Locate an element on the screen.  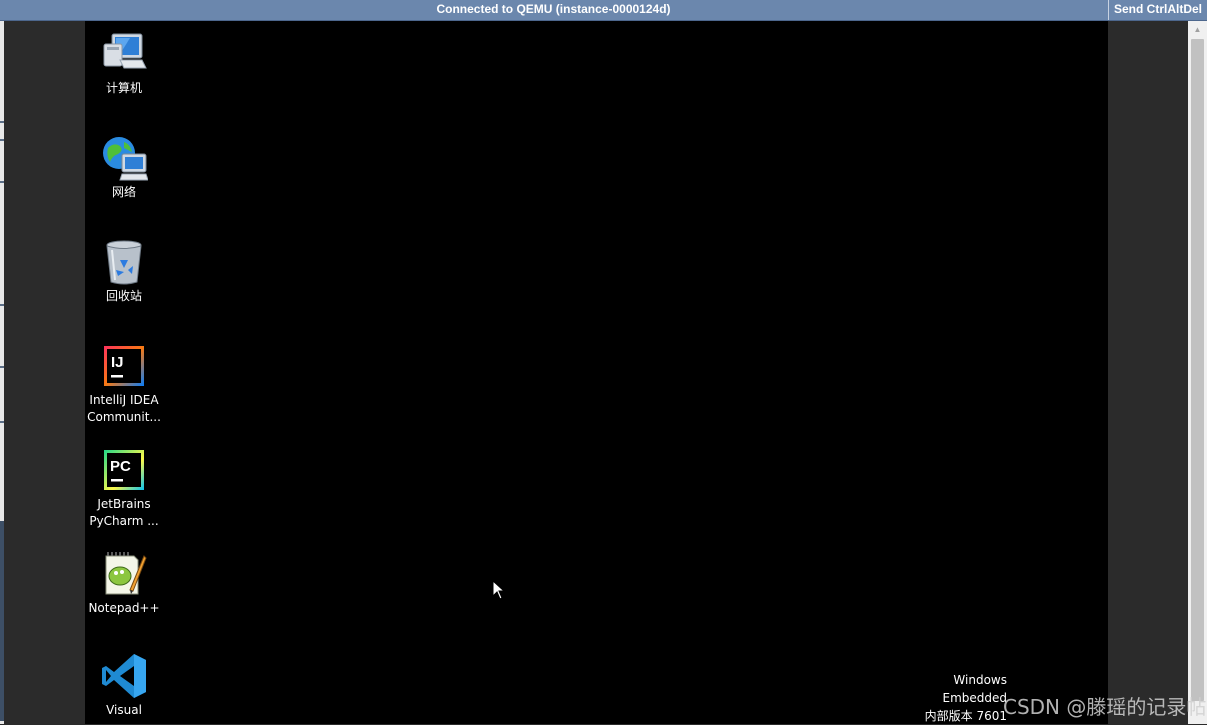
pycharm-icon: PC is located at coordinates (124, 470).